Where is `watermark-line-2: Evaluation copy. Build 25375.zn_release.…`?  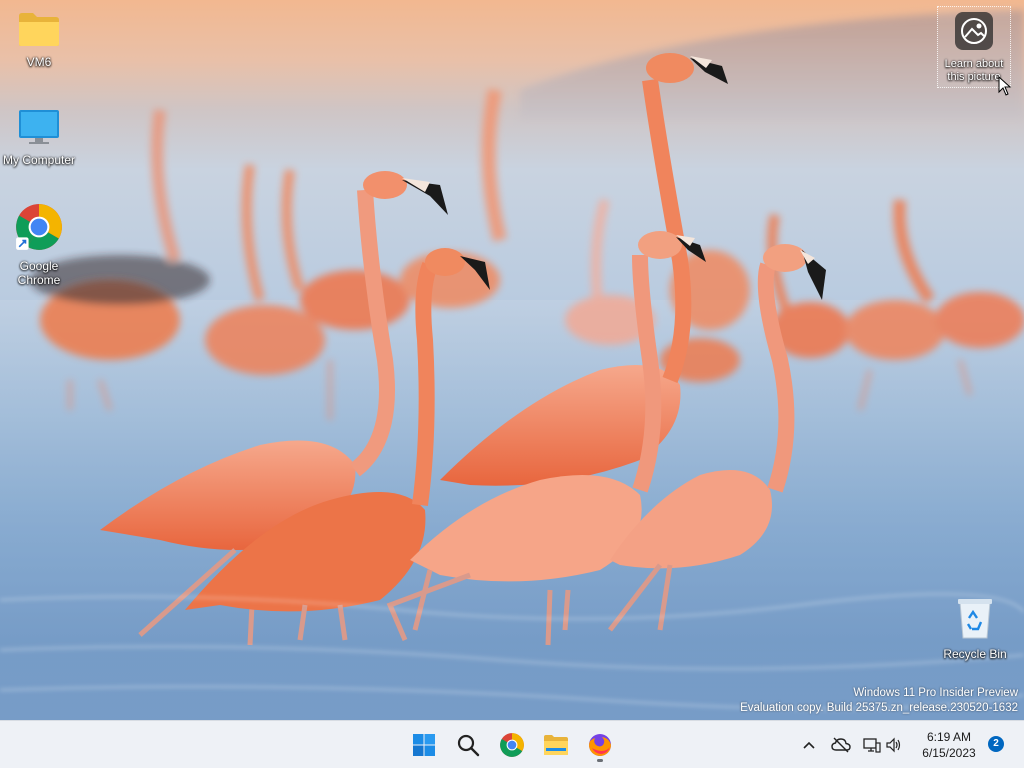 watermark-line-2: Evaluation copy. Build 25375.zn_release.… is located at coordinates (879, 708).